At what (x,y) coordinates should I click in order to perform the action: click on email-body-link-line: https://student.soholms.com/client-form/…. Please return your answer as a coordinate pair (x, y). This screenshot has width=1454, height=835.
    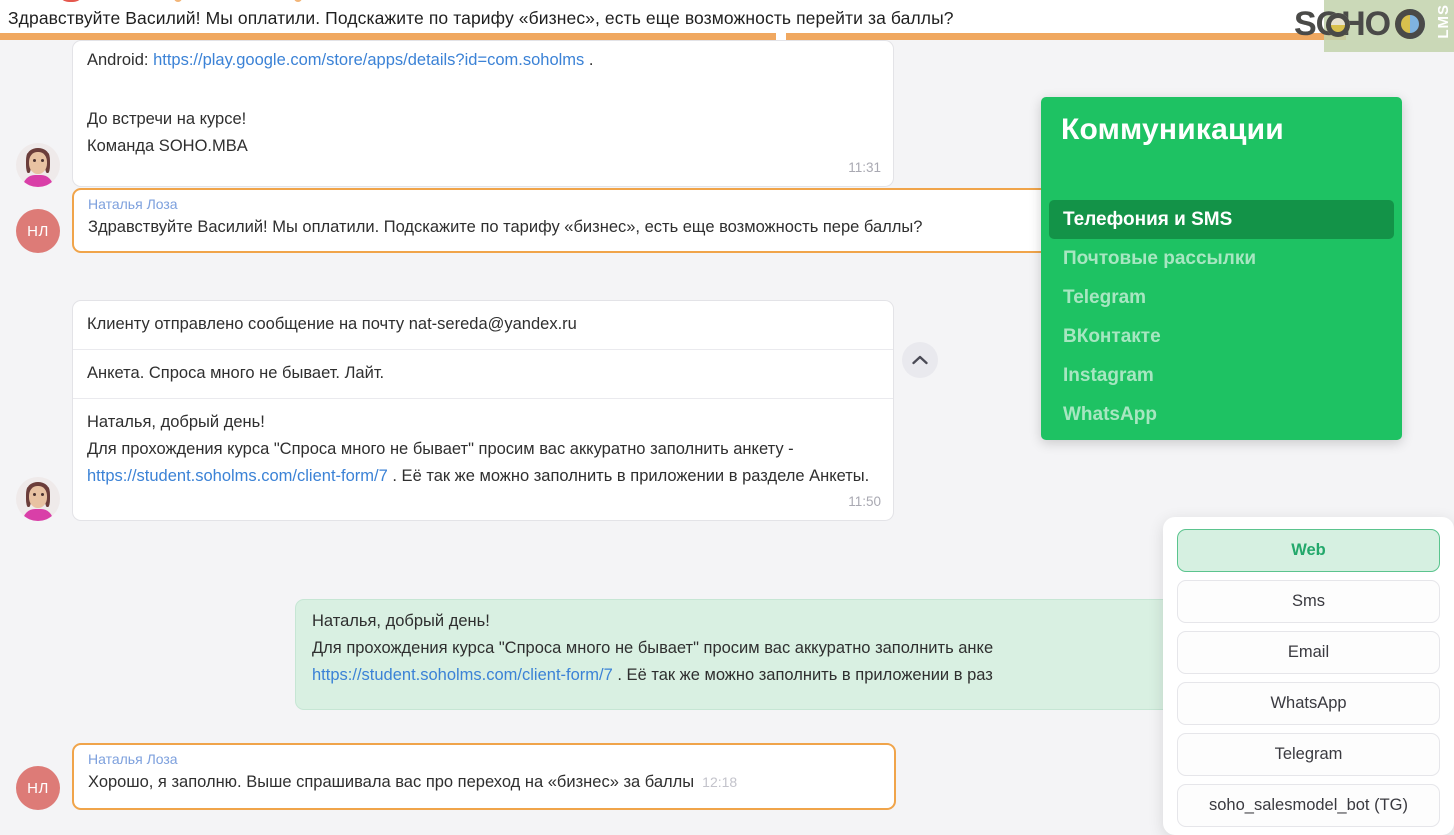
    Looking at the image, I should click on (483, 476).